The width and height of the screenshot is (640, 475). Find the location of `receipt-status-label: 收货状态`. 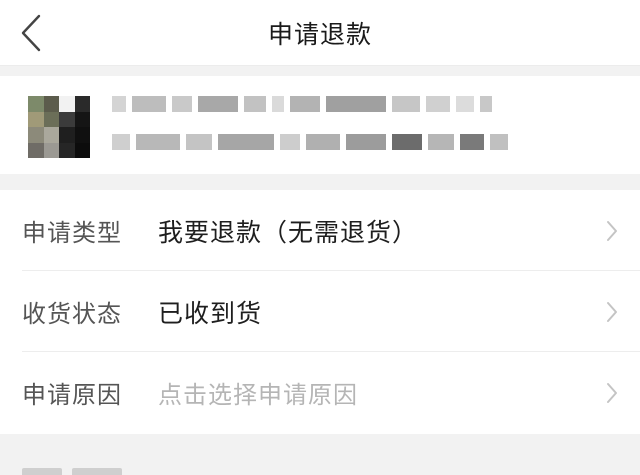

receipt-status-label: 收货状态 is located at coordinates (72, 314).